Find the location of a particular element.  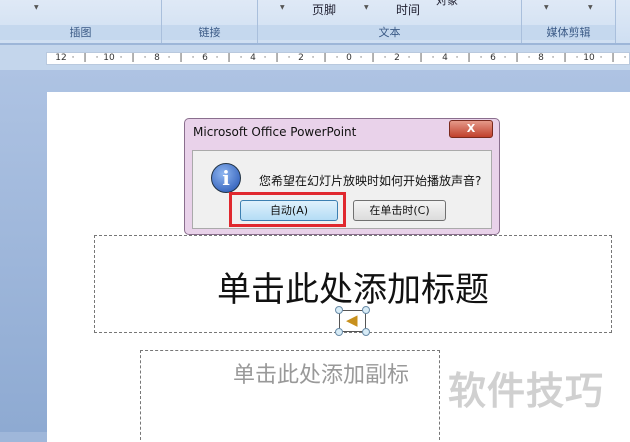

subtitle-placeholder: 单击此处添加副标 is located at coordinates (290, 395).